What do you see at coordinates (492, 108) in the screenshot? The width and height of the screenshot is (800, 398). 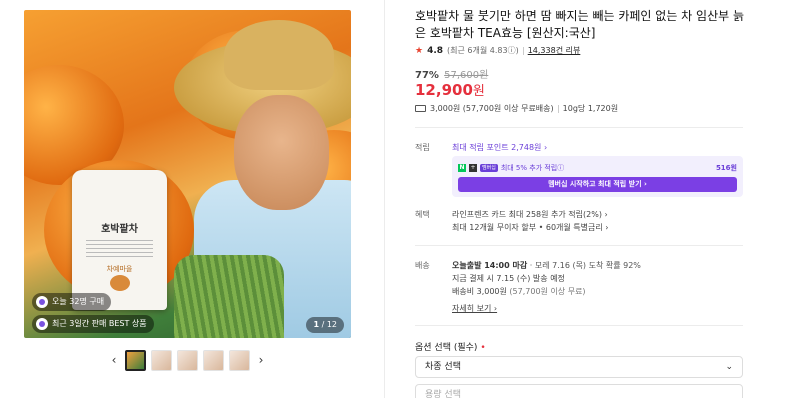 I see `shipping-fee: 3,000원 (57,700원 이상 무료배송)` at bounding box center [492, 108].